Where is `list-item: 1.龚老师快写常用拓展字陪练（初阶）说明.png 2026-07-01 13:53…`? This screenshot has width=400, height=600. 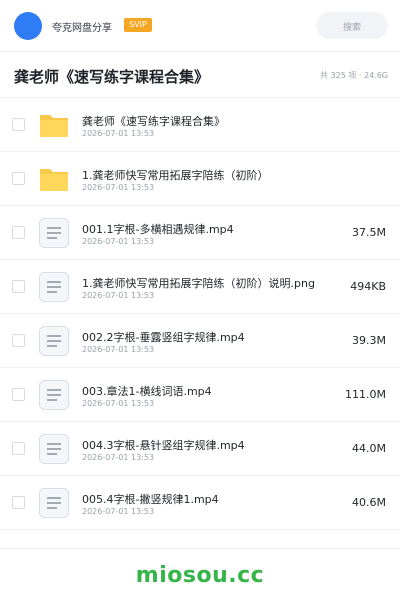 list-item: 1.龚老师快写常用拓展字陪练（初阶）说明.png 2026-07-01 13:53… is located at coordinates (200, 287).